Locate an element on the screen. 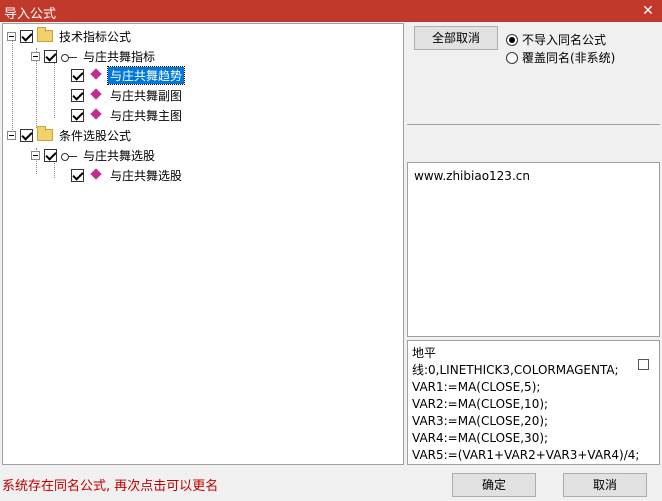  tree-node-group: 与庄共舞选股 is located at coordinates (94, 155).